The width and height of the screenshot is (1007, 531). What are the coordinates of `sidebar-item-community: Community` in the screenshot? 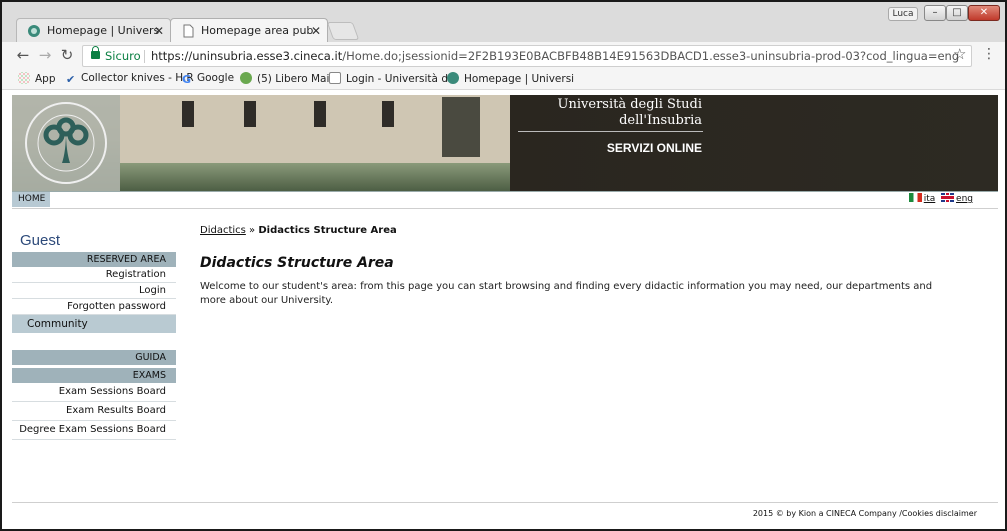 It's located at (94, 324).